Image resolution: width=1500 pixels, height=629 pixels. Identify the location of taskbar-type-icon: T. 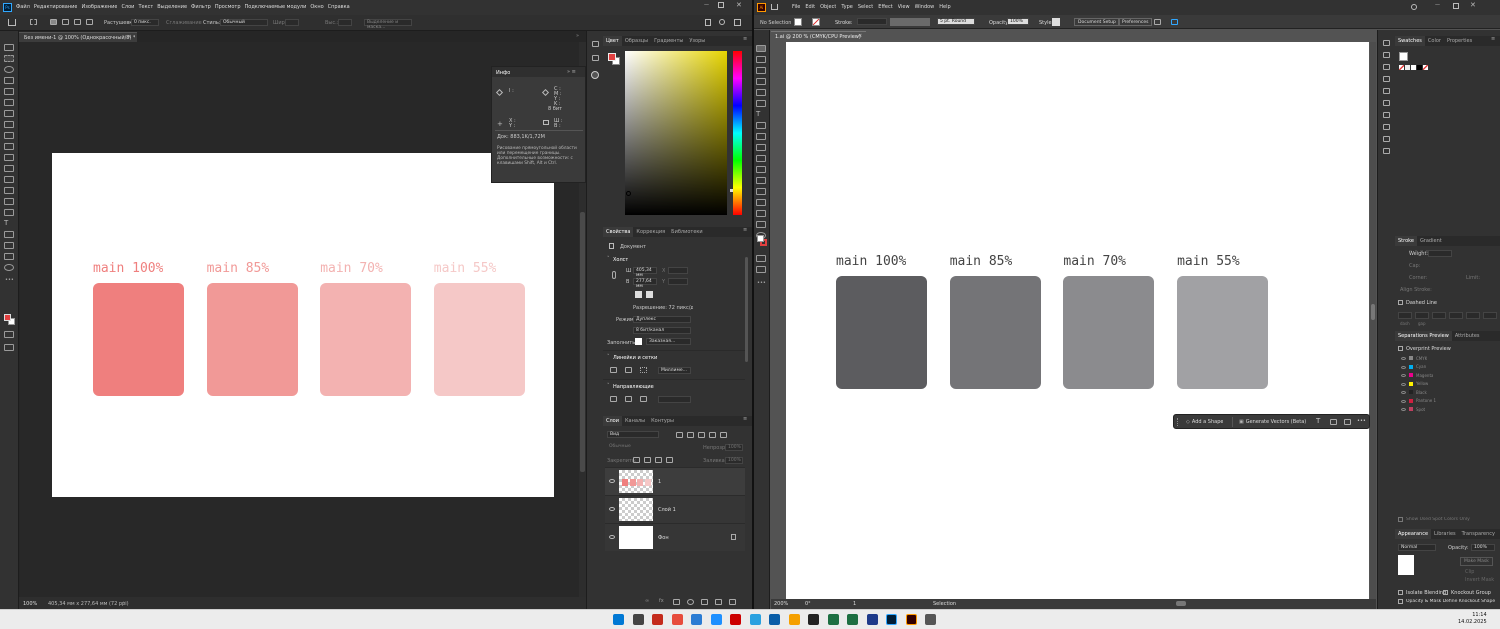
(1318, 421).